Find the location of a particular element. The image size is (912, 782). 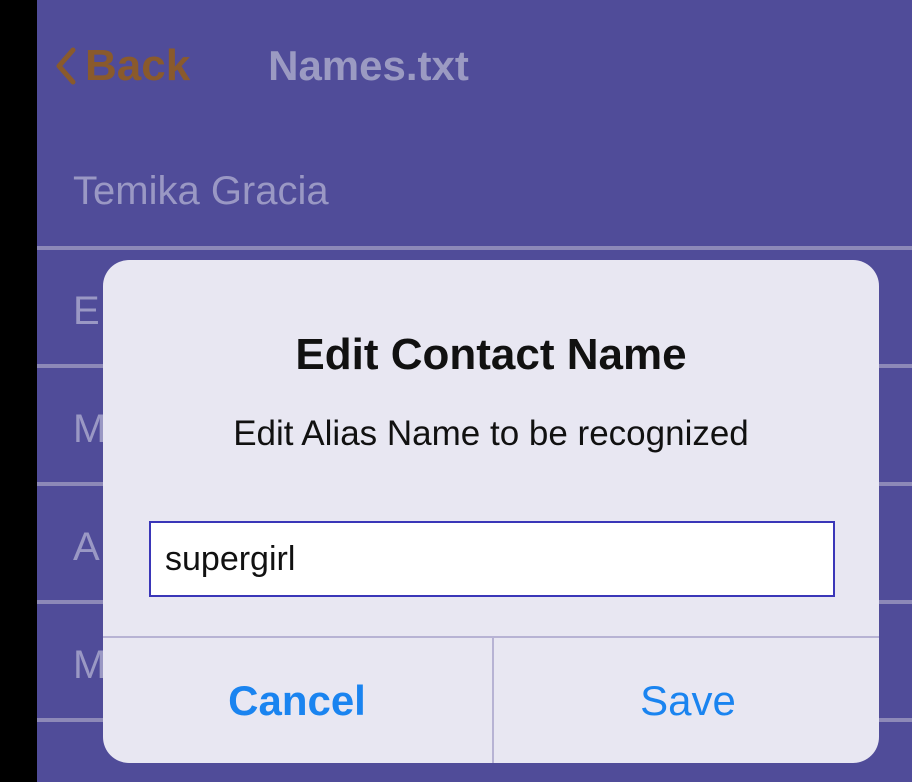

save-button: Save is located at coordinates (685, 700).